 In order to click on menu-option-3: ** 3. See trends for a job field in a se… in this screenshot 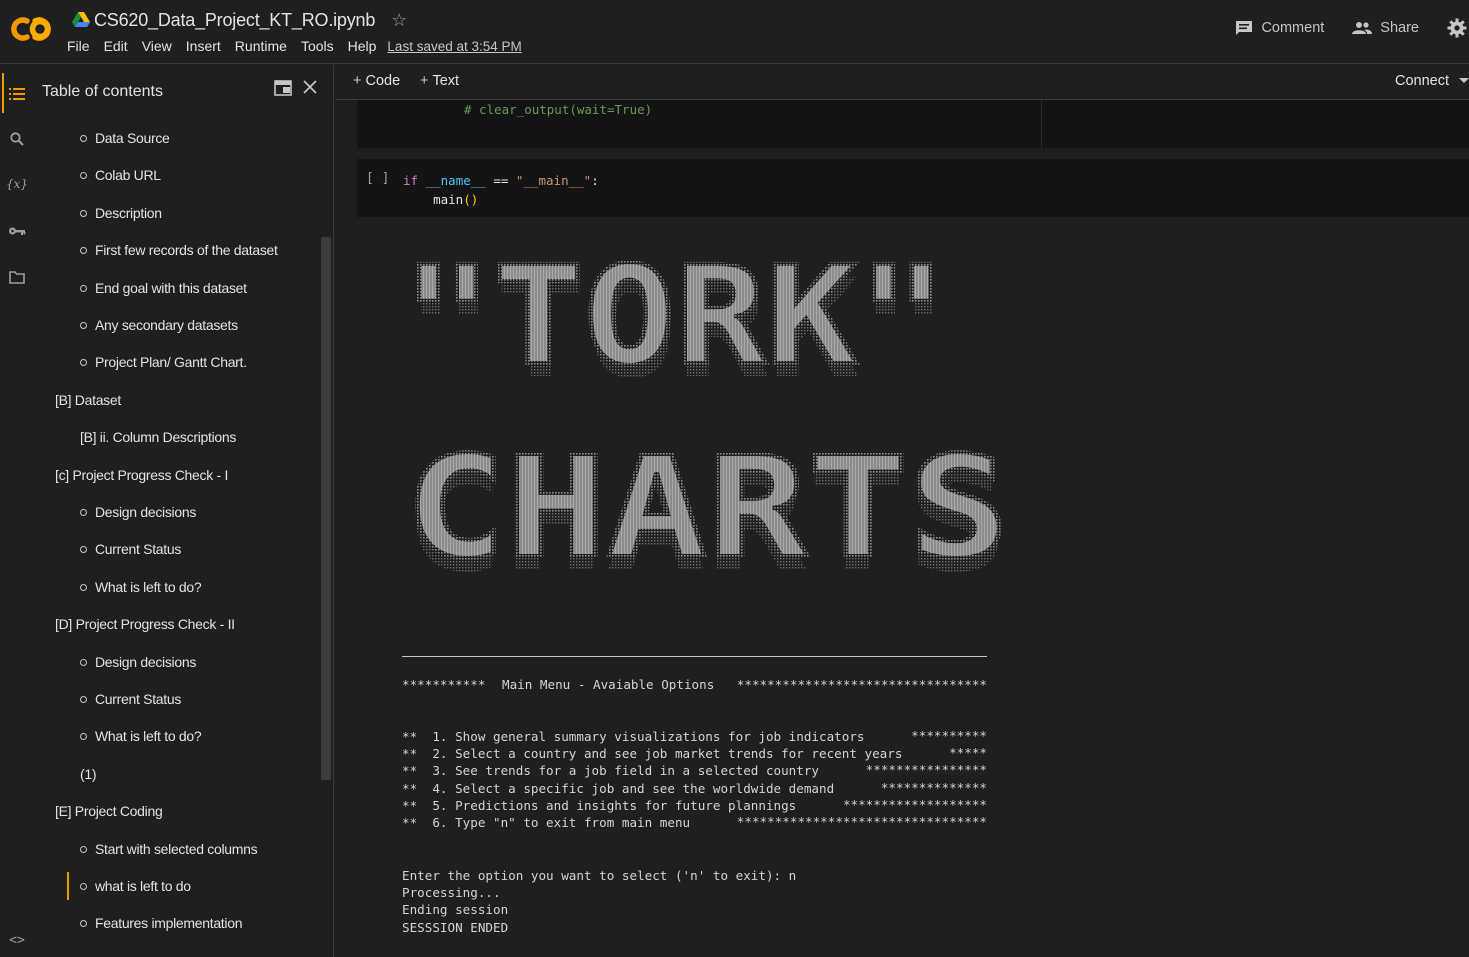, I will do `click(611, 770)`.